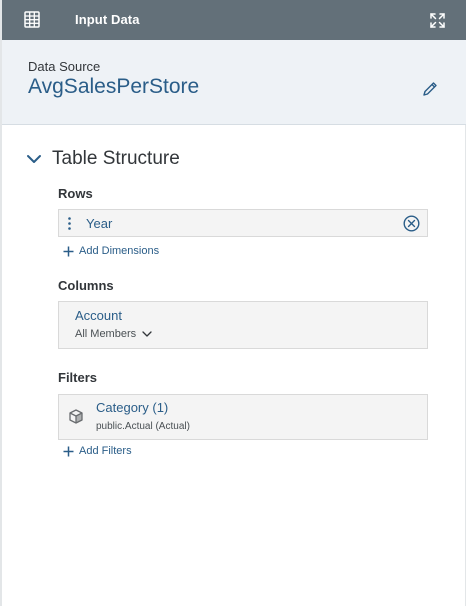 The height and width of the screenshot is (606, 466). Describe the element at coordinates (119, 251) in the screenshot. I see `add-dimensions-label: Add Dimensions` at that location.